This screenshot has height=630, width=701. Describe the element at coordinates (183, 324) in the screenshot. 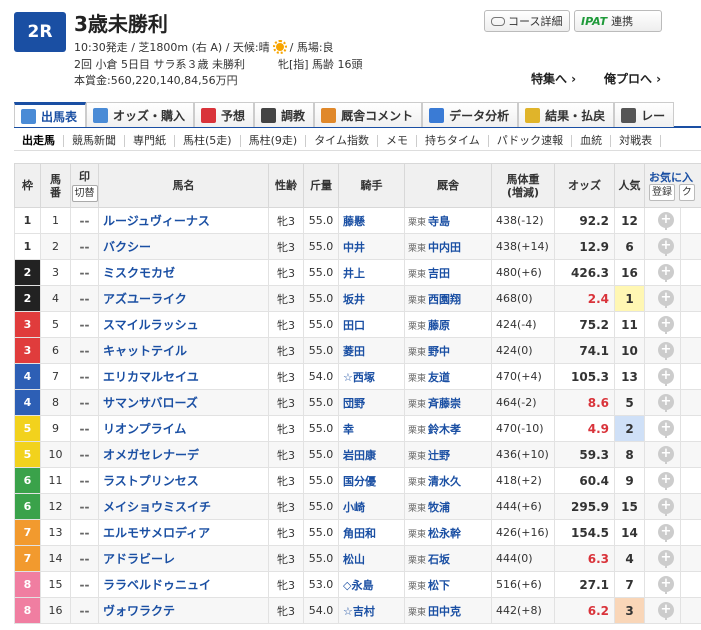

I see `horse-name-link: スマイルラッシュ` at that location.